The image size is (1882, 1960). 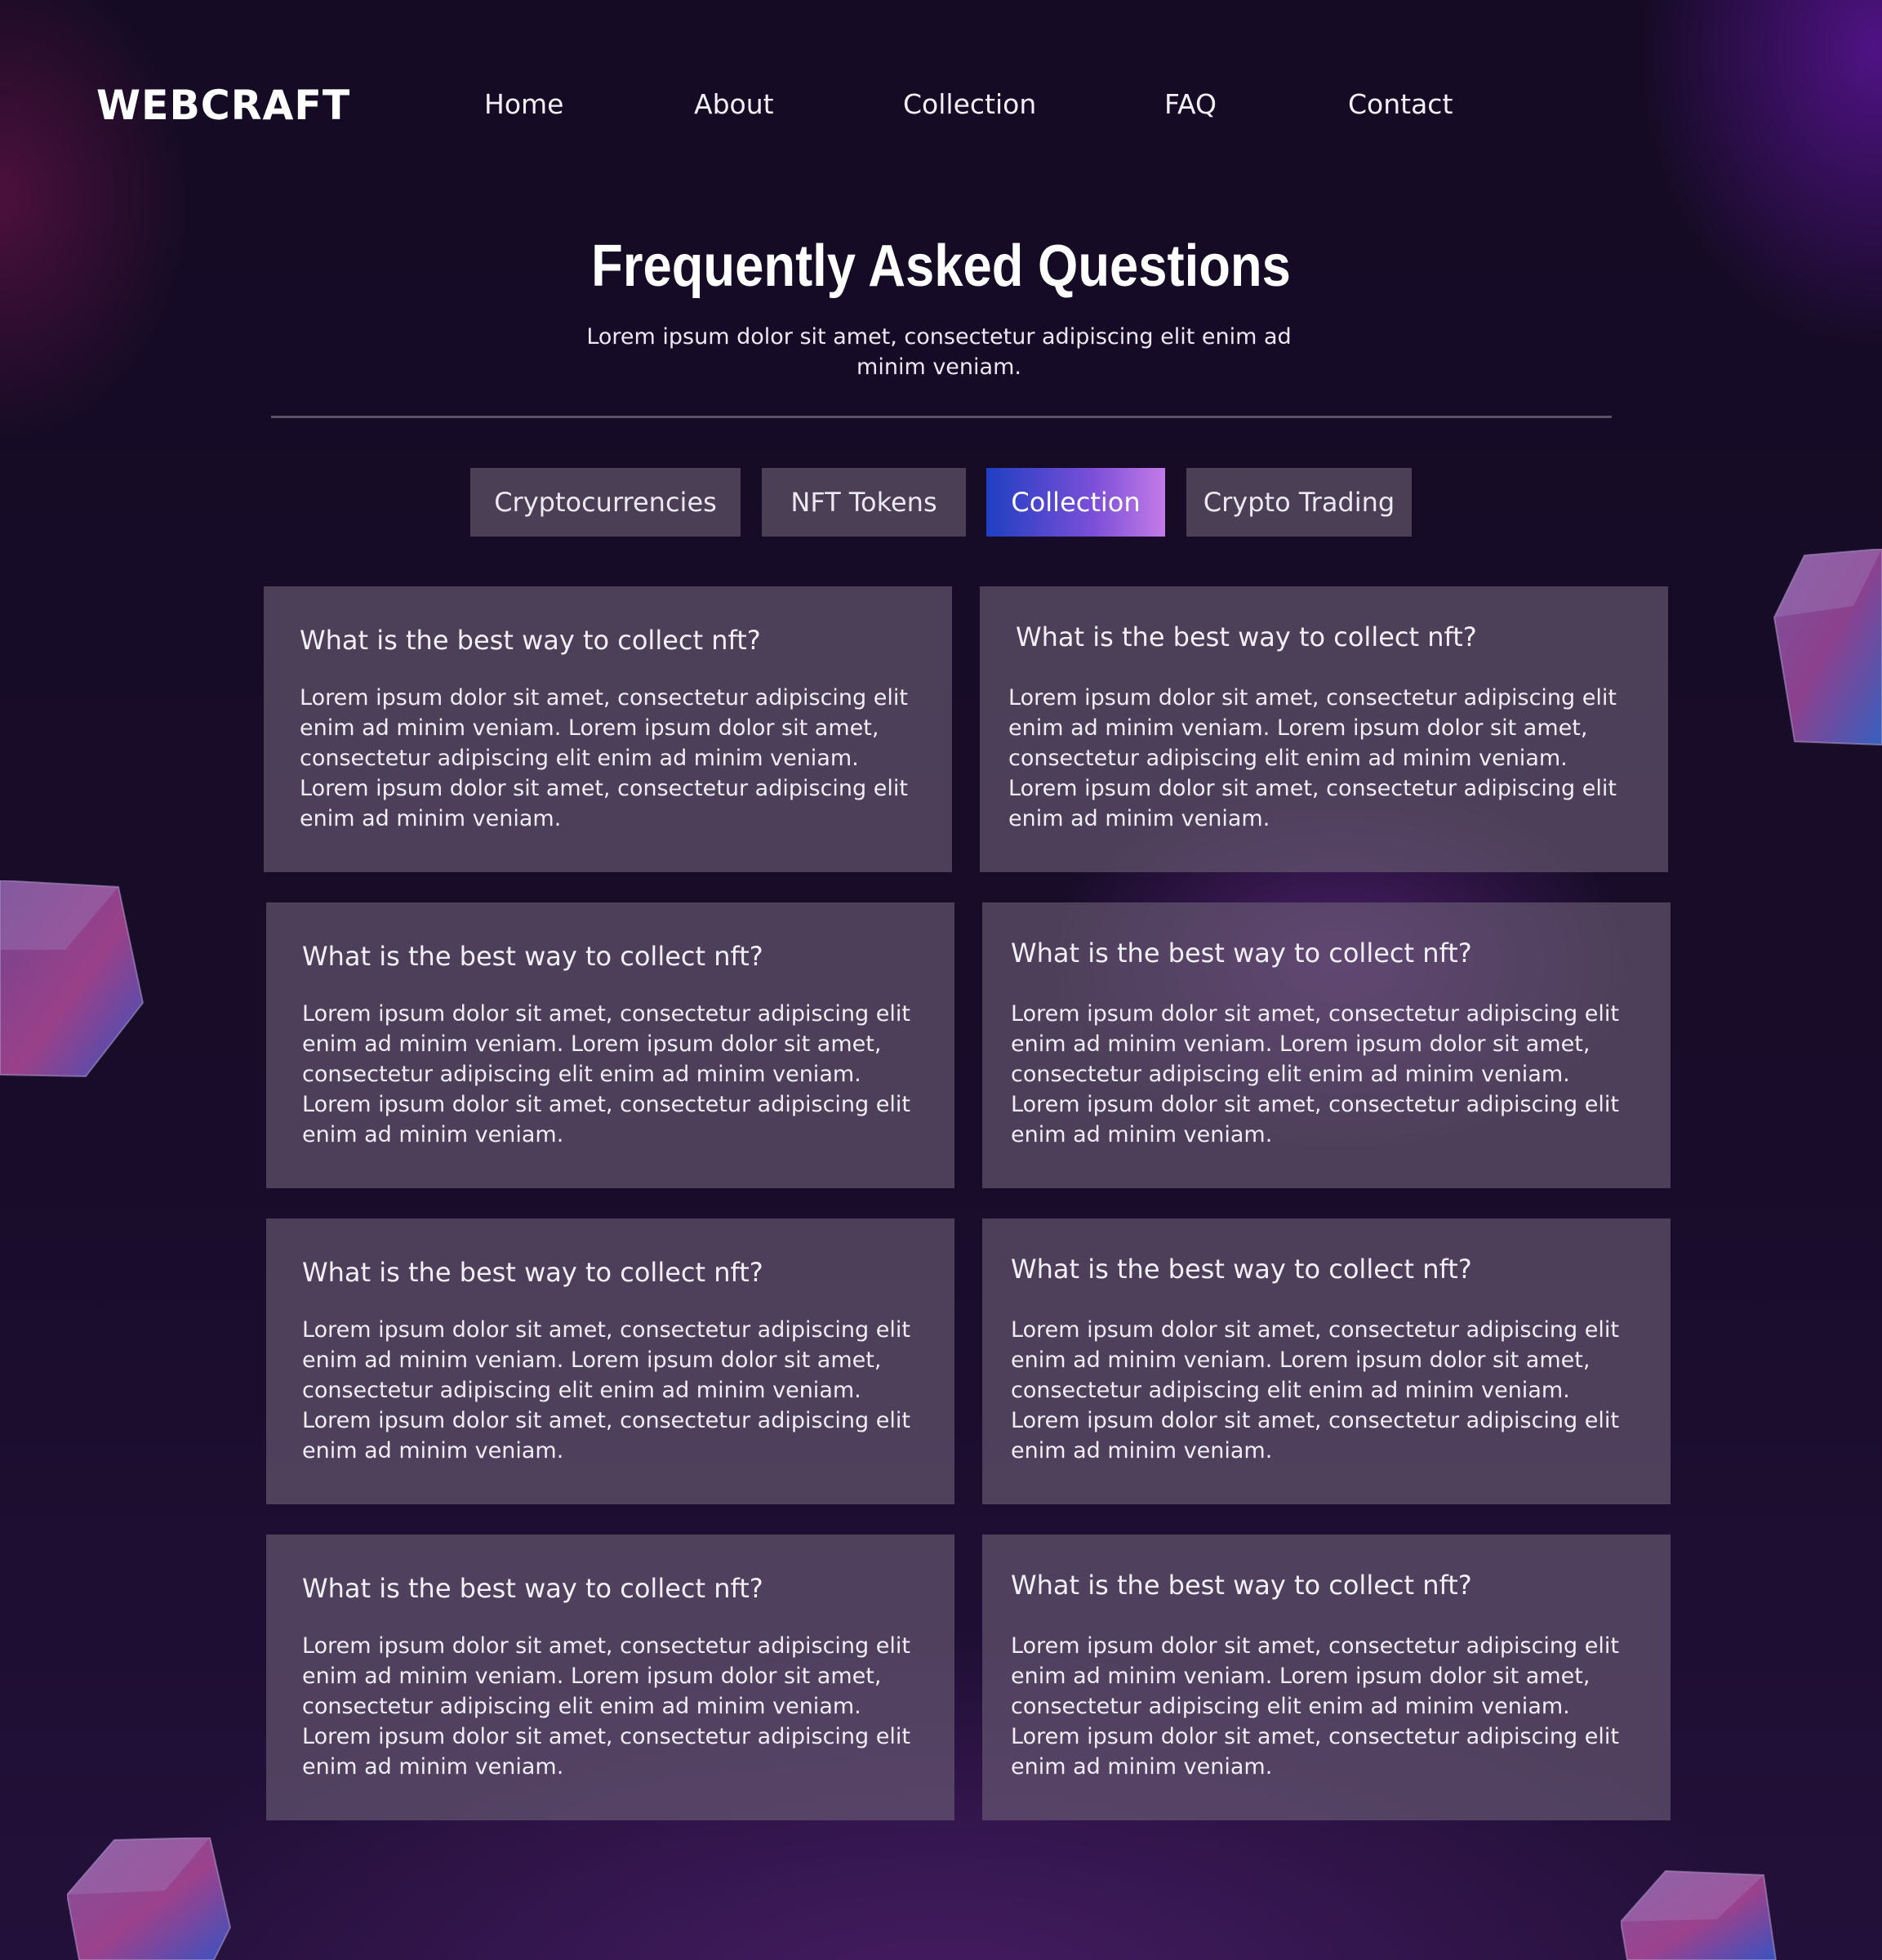 I want to click on nav-contact-link: Contact, so click(x=1400, y=104).